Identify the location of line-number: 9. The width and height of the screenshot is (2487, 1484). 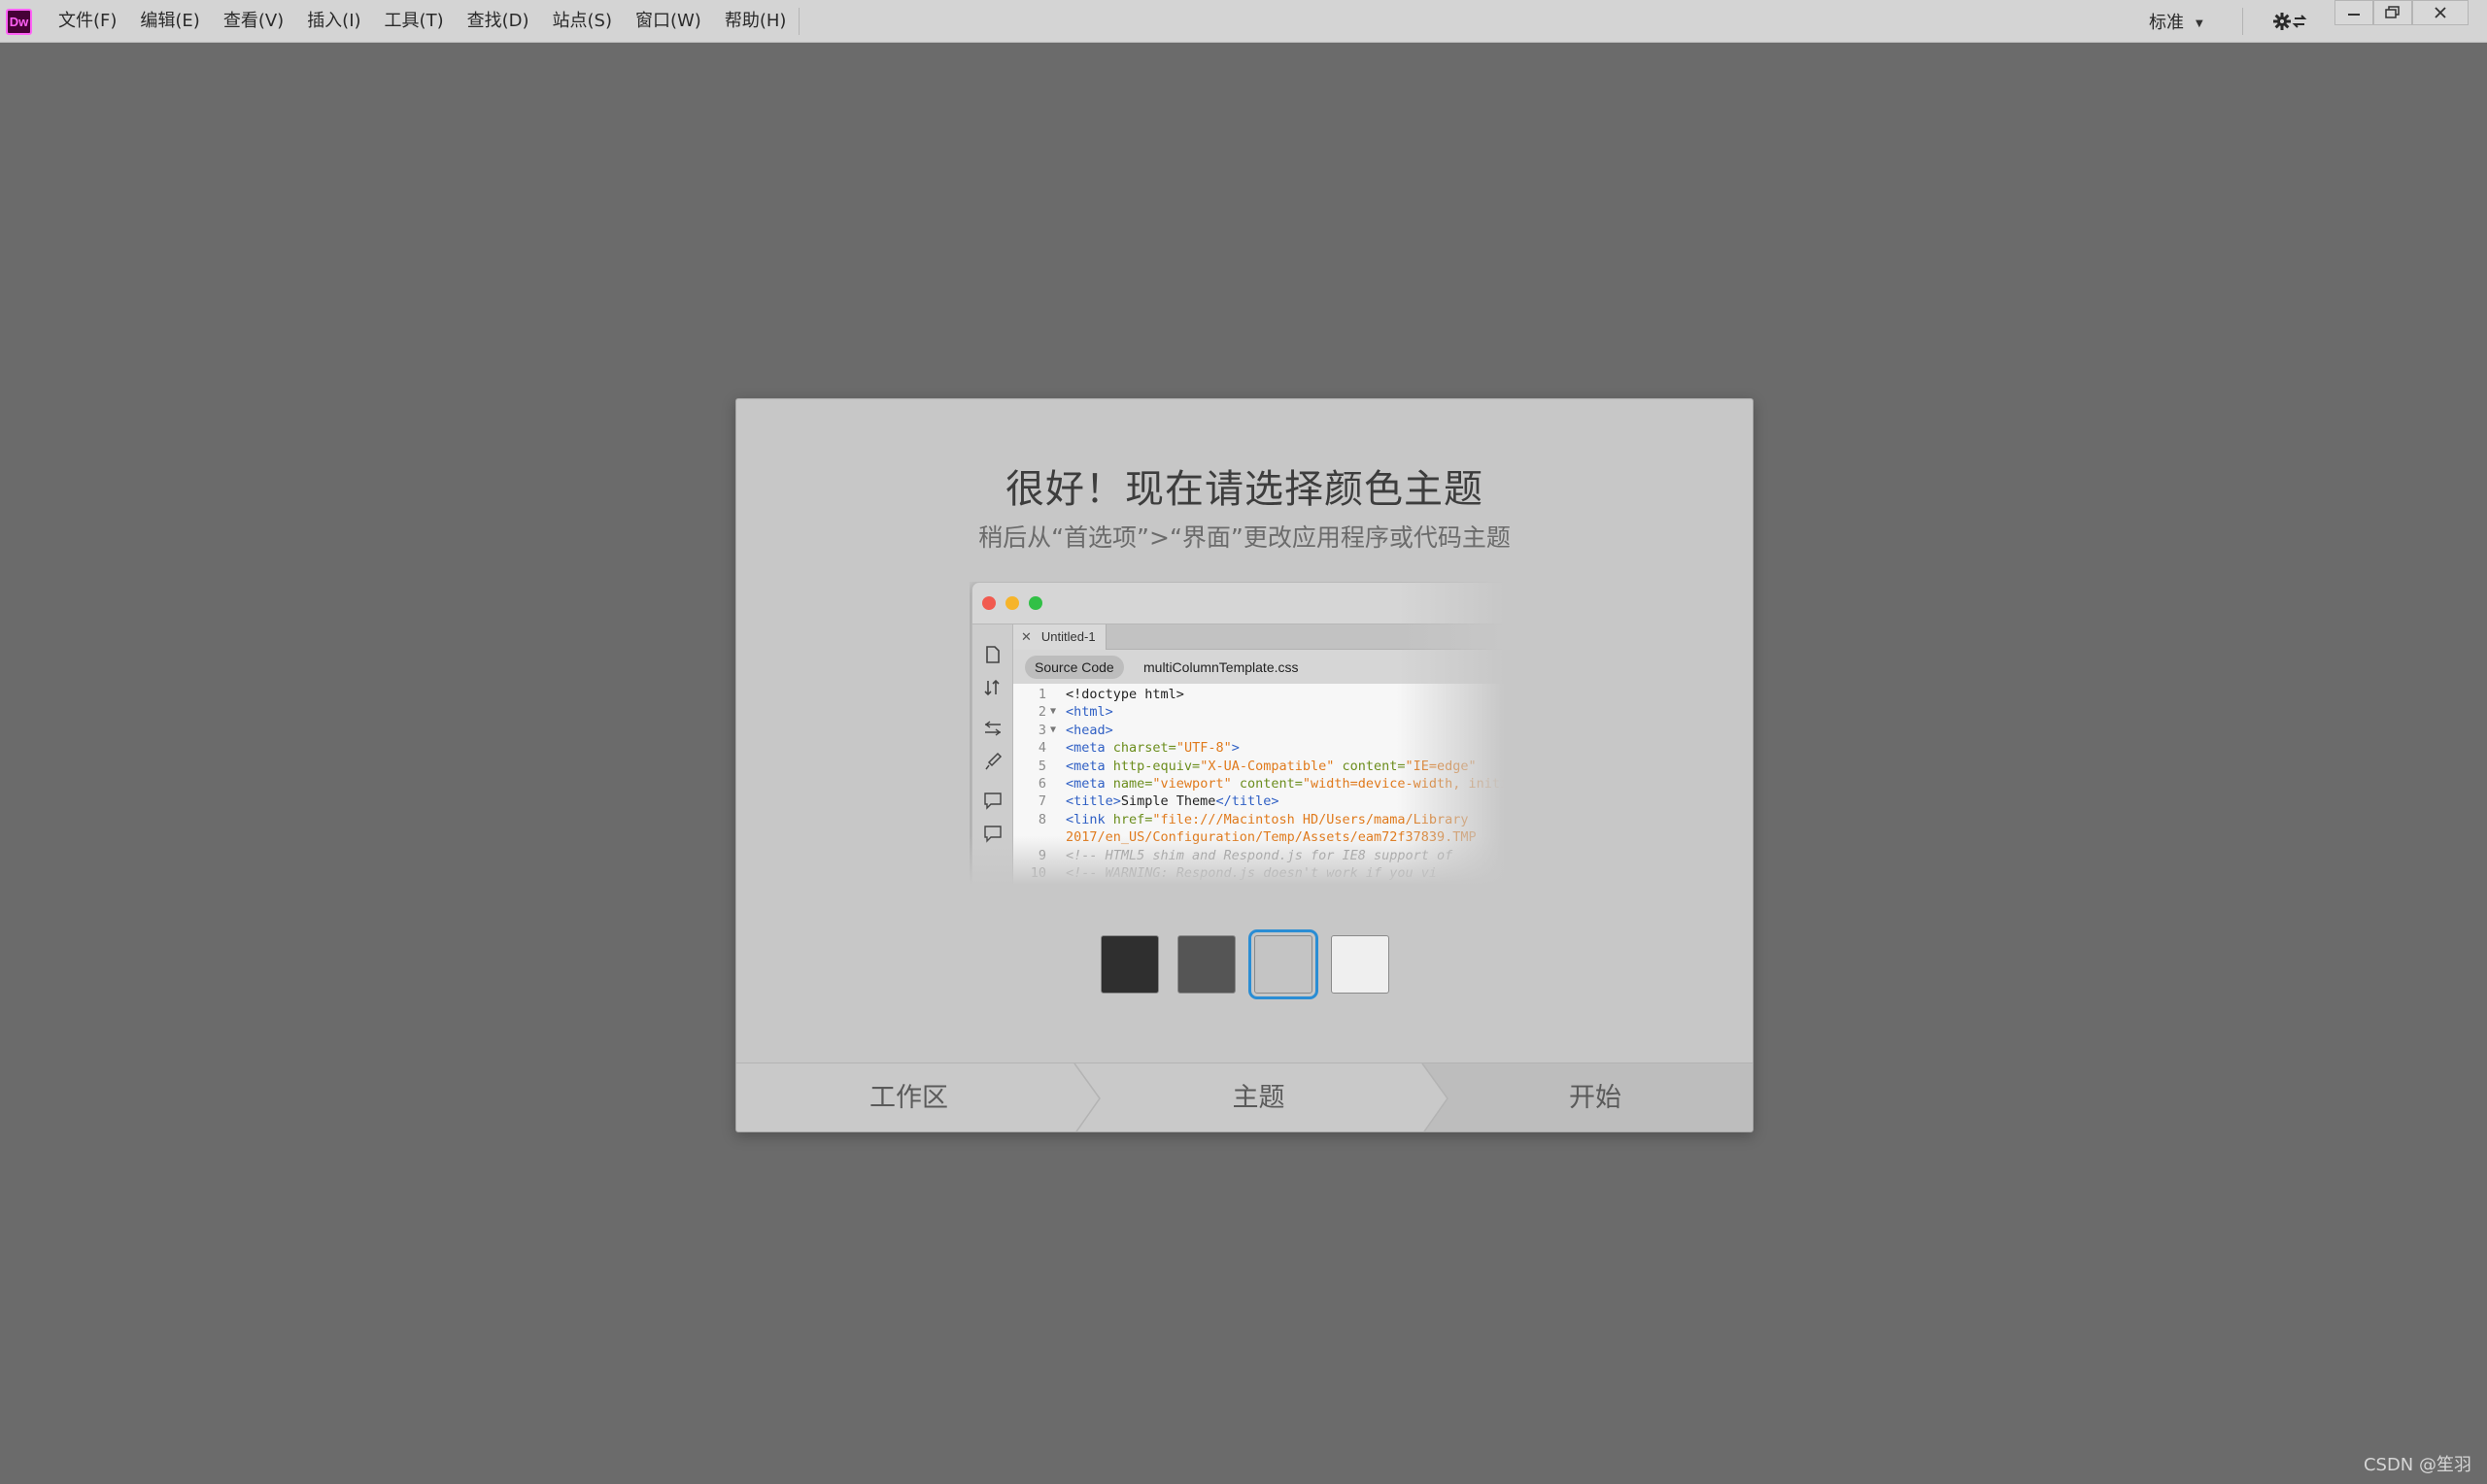
(1042, 855).